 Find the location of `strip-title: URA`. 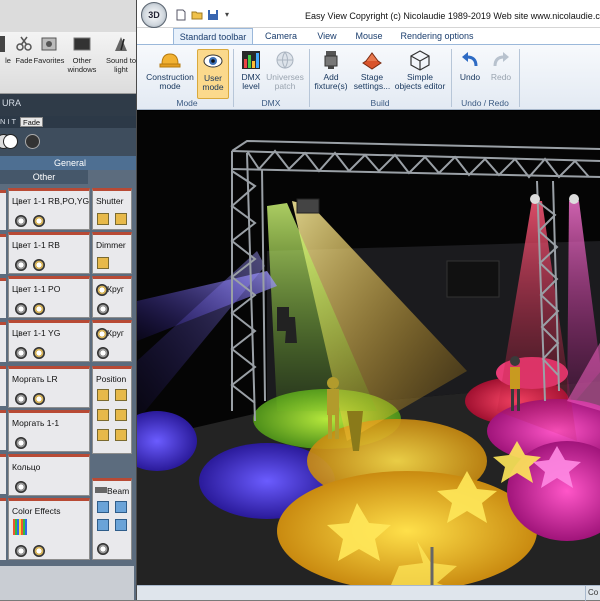

strip-title: URA is located at coordinates (12, 103).